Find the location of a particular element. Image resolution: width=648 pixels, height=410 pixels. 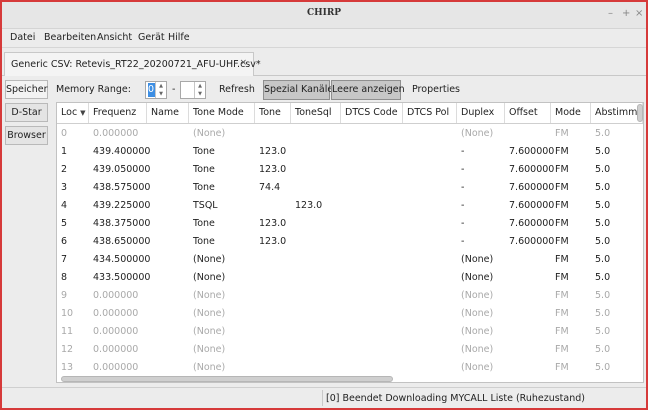

column-header-duplex: Duplex is located at coordinates (481, 113).